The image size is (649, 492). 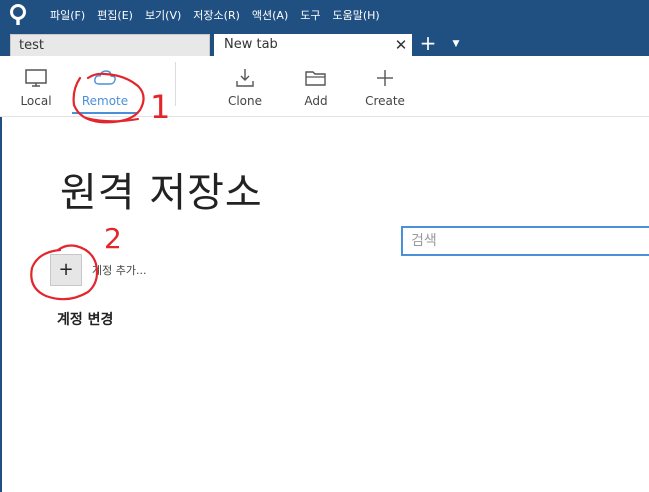 What do you see at coordinates (105, 113) in the screenshot?
I see `active-tool-indicator` at bounding box center [105, 113].